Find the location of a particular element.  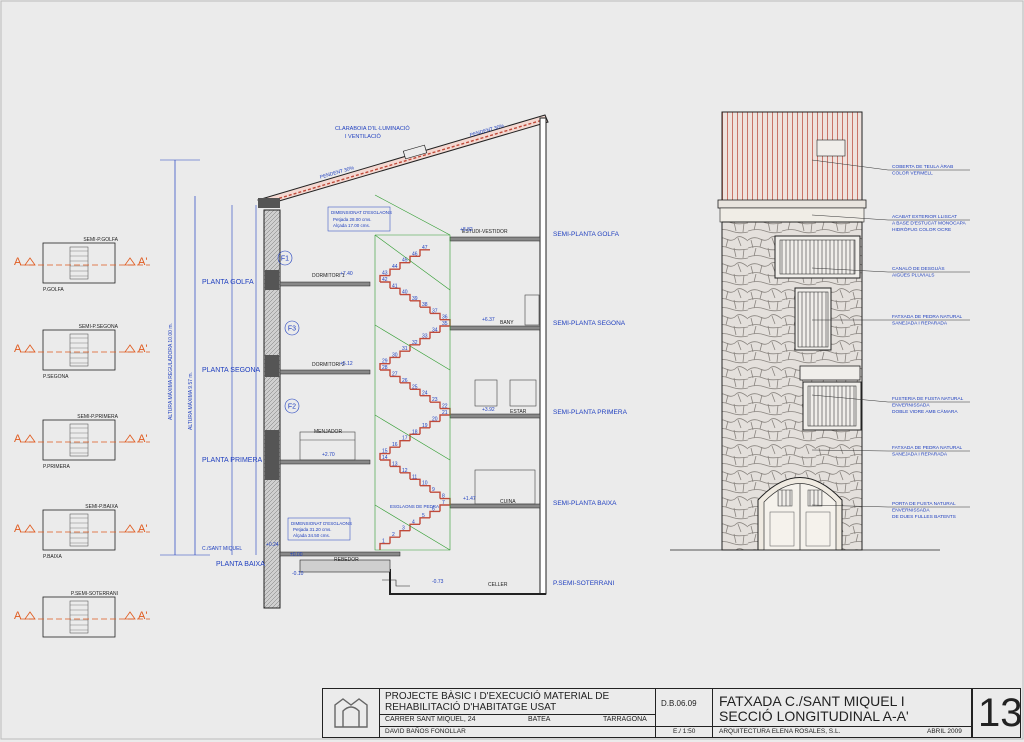

step-number: 33 is located at coordinates (425, 337).